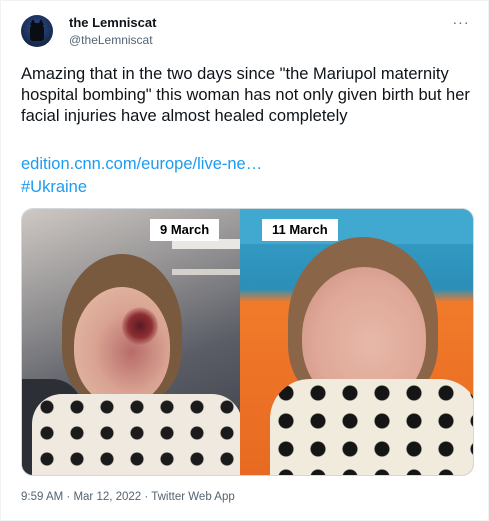 Image resolution: width=489 pixels, height=521 pixels. I want to click on hashtag-link: #Ukraine, so click(54, 187).